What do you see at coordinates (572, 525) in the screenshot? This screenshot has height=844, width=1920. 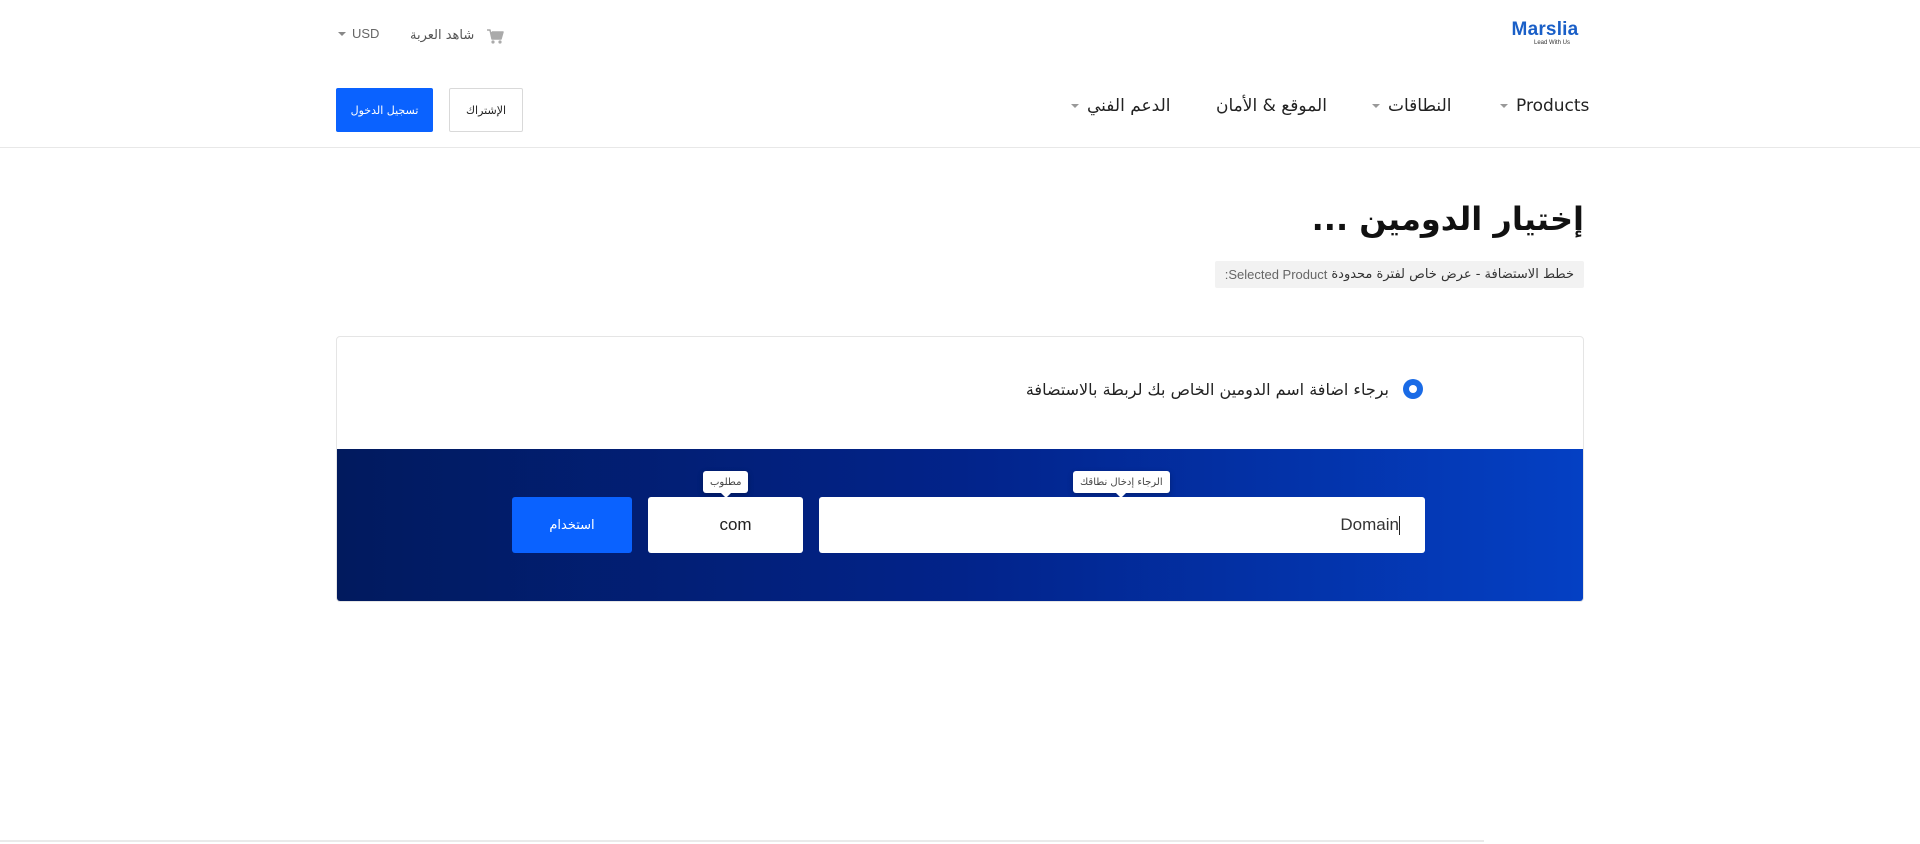 I see `use-domain-button: استخدام` at bounding box center [572, 525].